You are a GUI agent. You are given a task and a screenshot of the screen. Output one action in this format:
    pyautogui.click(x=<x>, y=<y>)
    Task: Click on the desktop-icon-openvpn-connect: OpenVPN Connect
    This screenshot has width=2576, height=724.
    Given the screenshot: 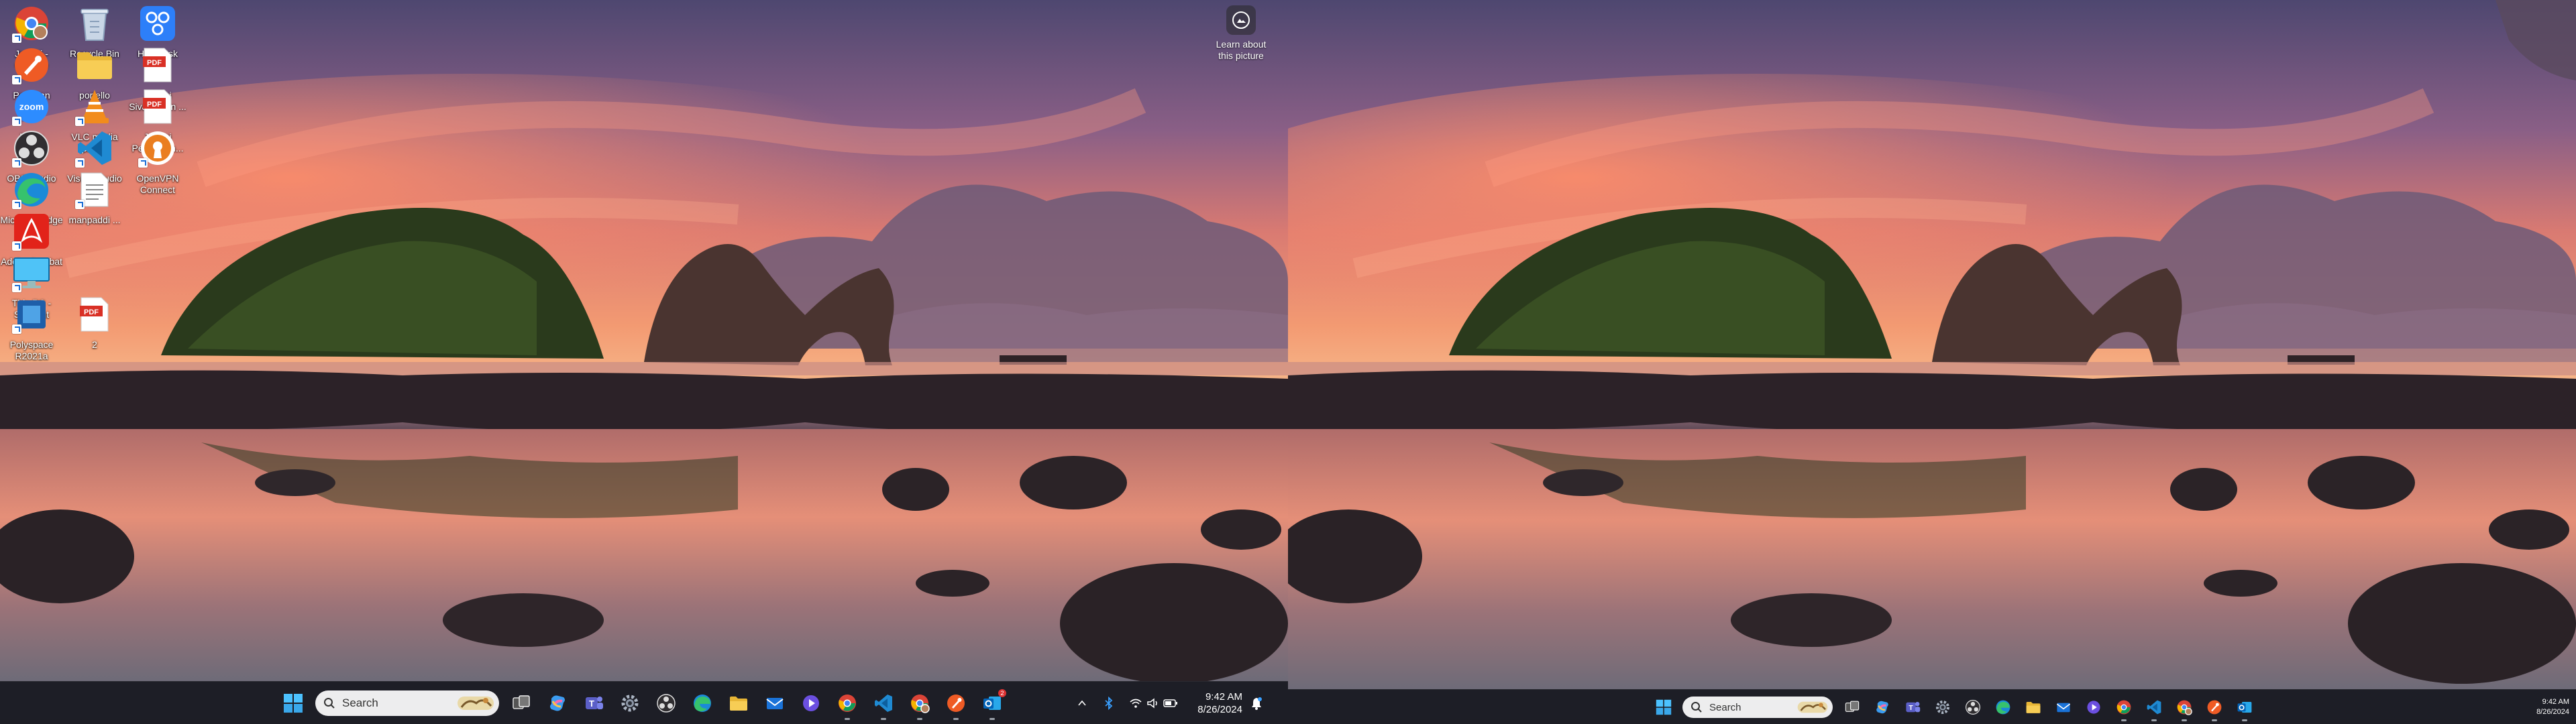 What is the action you would take?
    pyautogui.click(x=157, y=164)
    